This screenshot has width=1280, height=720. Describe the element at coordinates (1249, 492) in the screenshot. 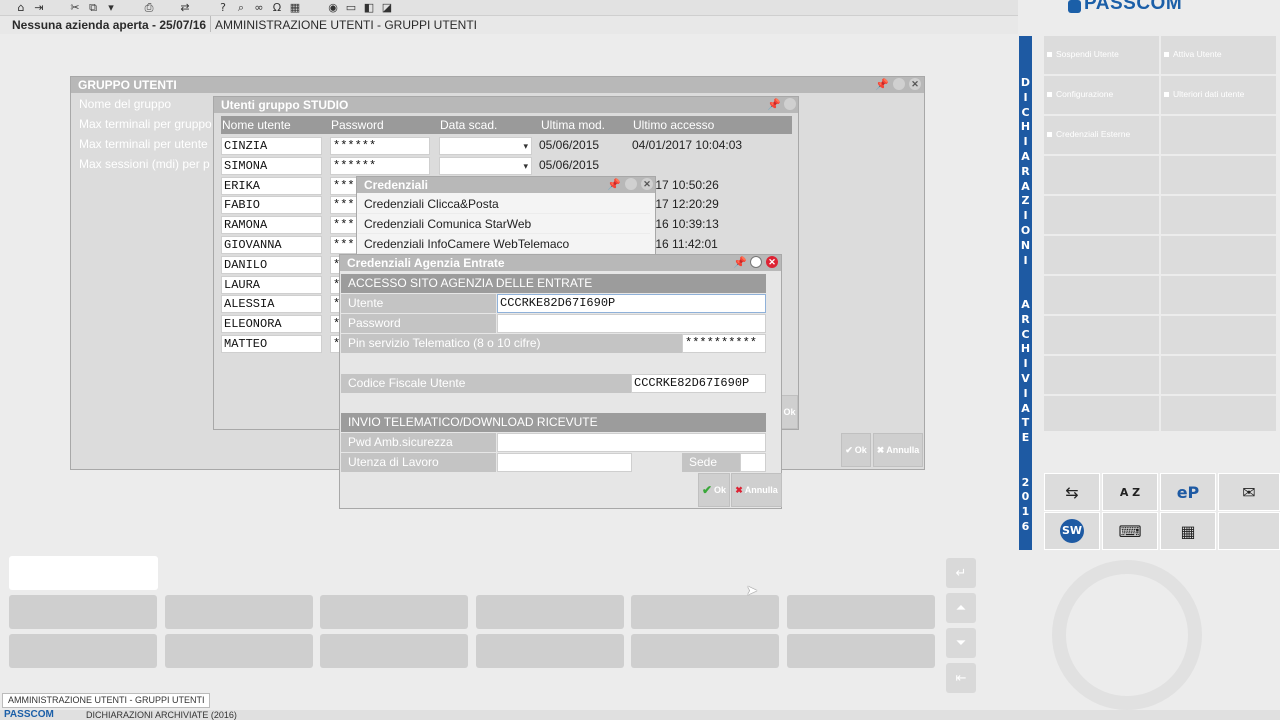

I see `email-icon: ✉` at that location.